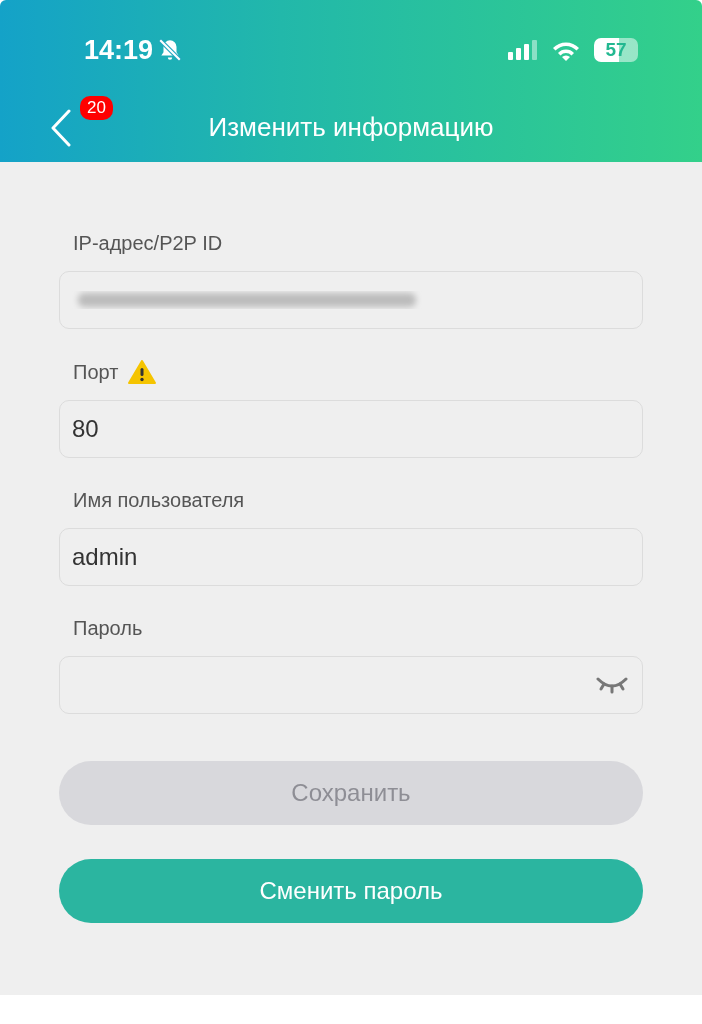  I want to click on field-label: Имя пользователя, so click(159, 500).